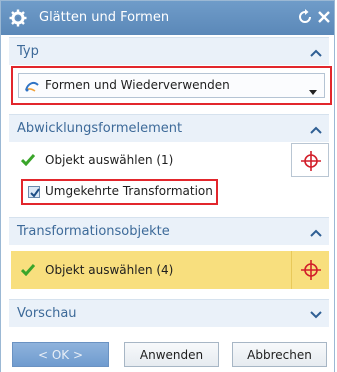  Describe the element at coordinates (137, 85) in the screenshot. I see `dropdown-selected-value: Formen und Wiederverwenden` at that location.